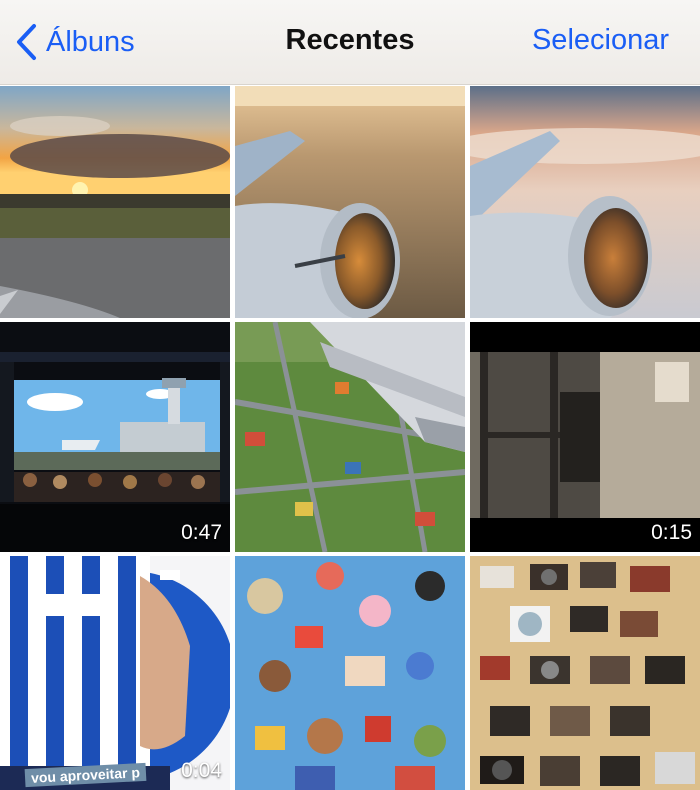  I want to click on vintage-cameras-image, so click(585, 673).